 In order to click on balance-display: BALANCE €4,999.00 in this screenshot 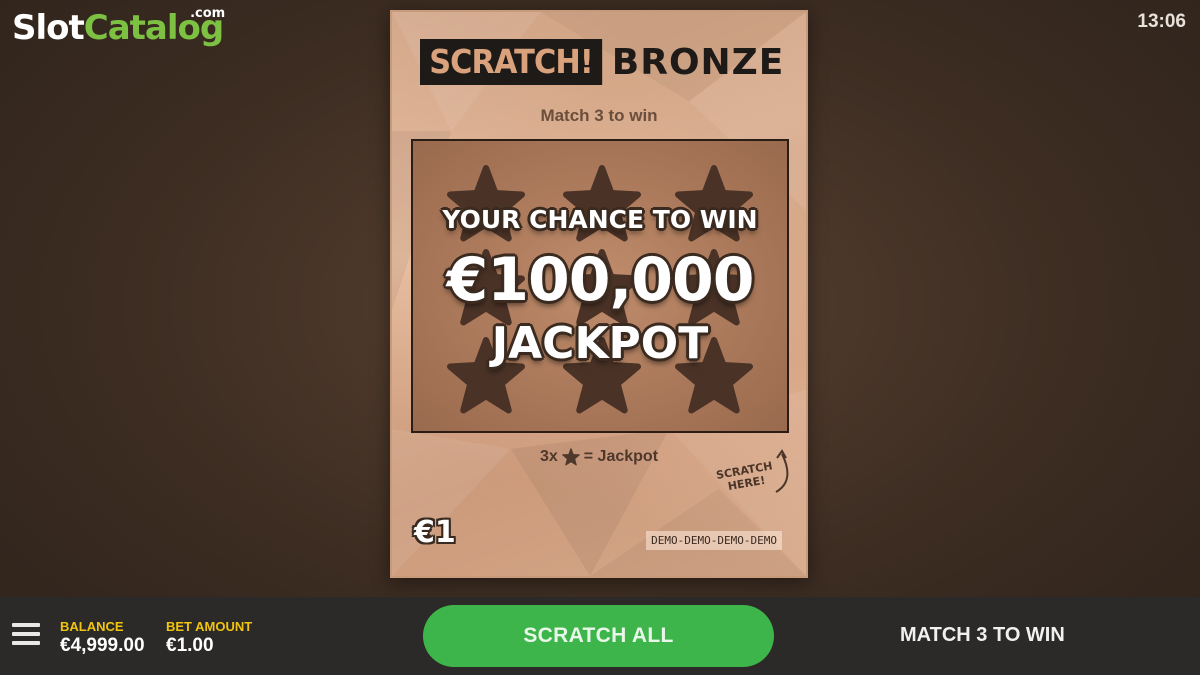, I will do `click(102, 638)`.